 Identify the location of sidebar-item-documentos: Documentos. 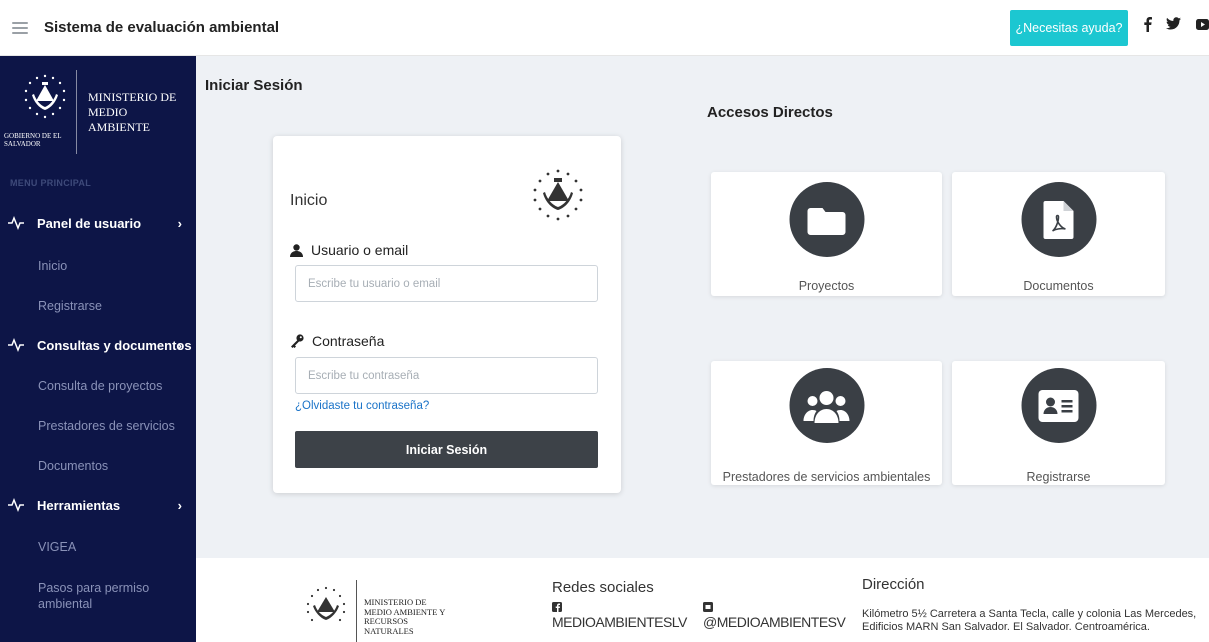
(73, 466).